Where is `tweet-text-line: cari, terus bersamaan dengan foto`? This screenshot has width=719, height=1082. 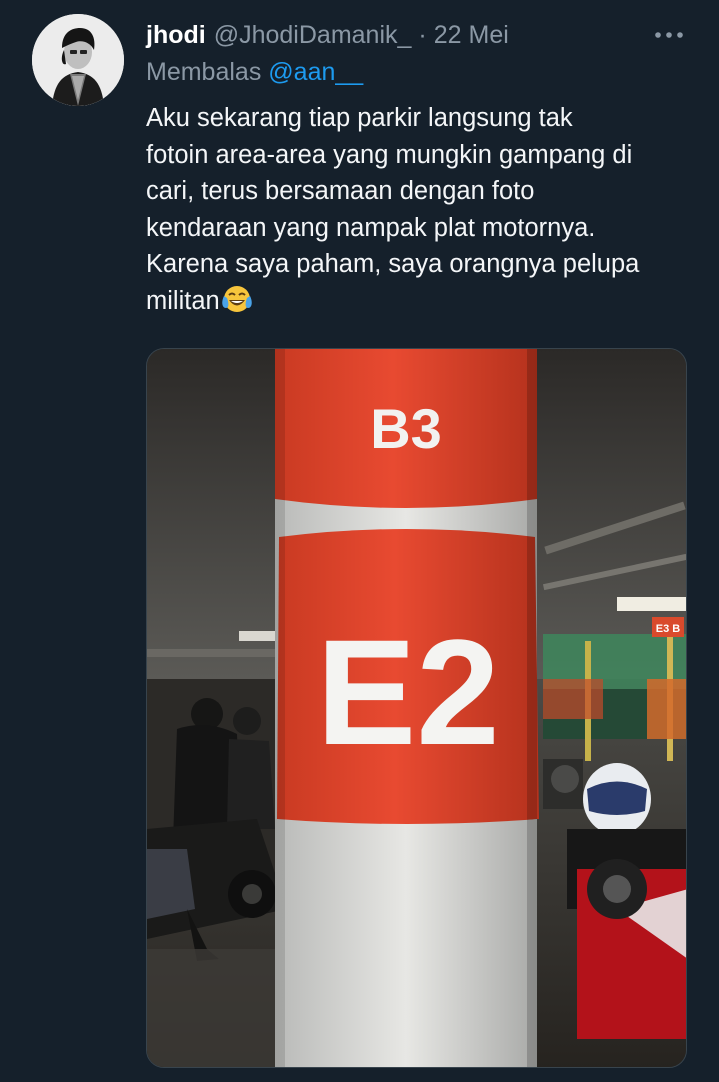 tweet-text-line: cari, terus bersamaan dengan foto is located at coordinates (340, 191).